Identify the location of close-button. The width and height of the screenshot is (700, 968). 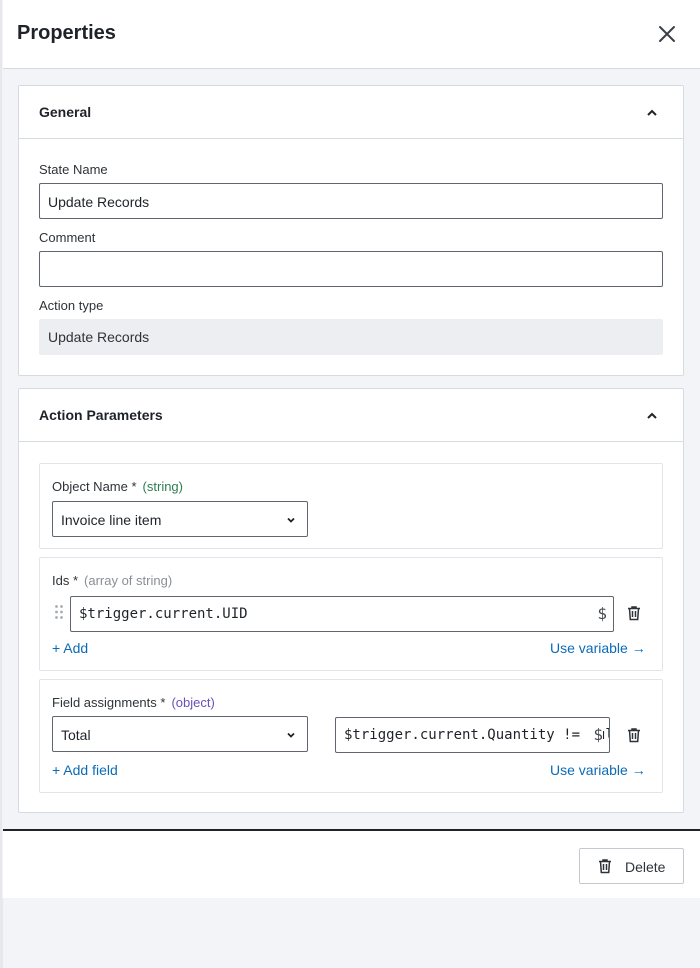
(667, 34).